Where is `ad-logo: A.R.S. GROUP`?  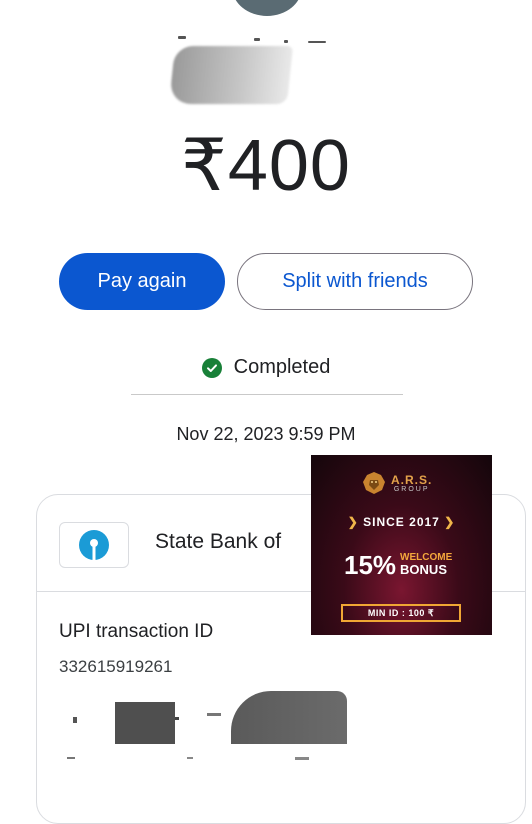 ad-logo: A.R.S. GROUP is located at coordinates (396, 483).